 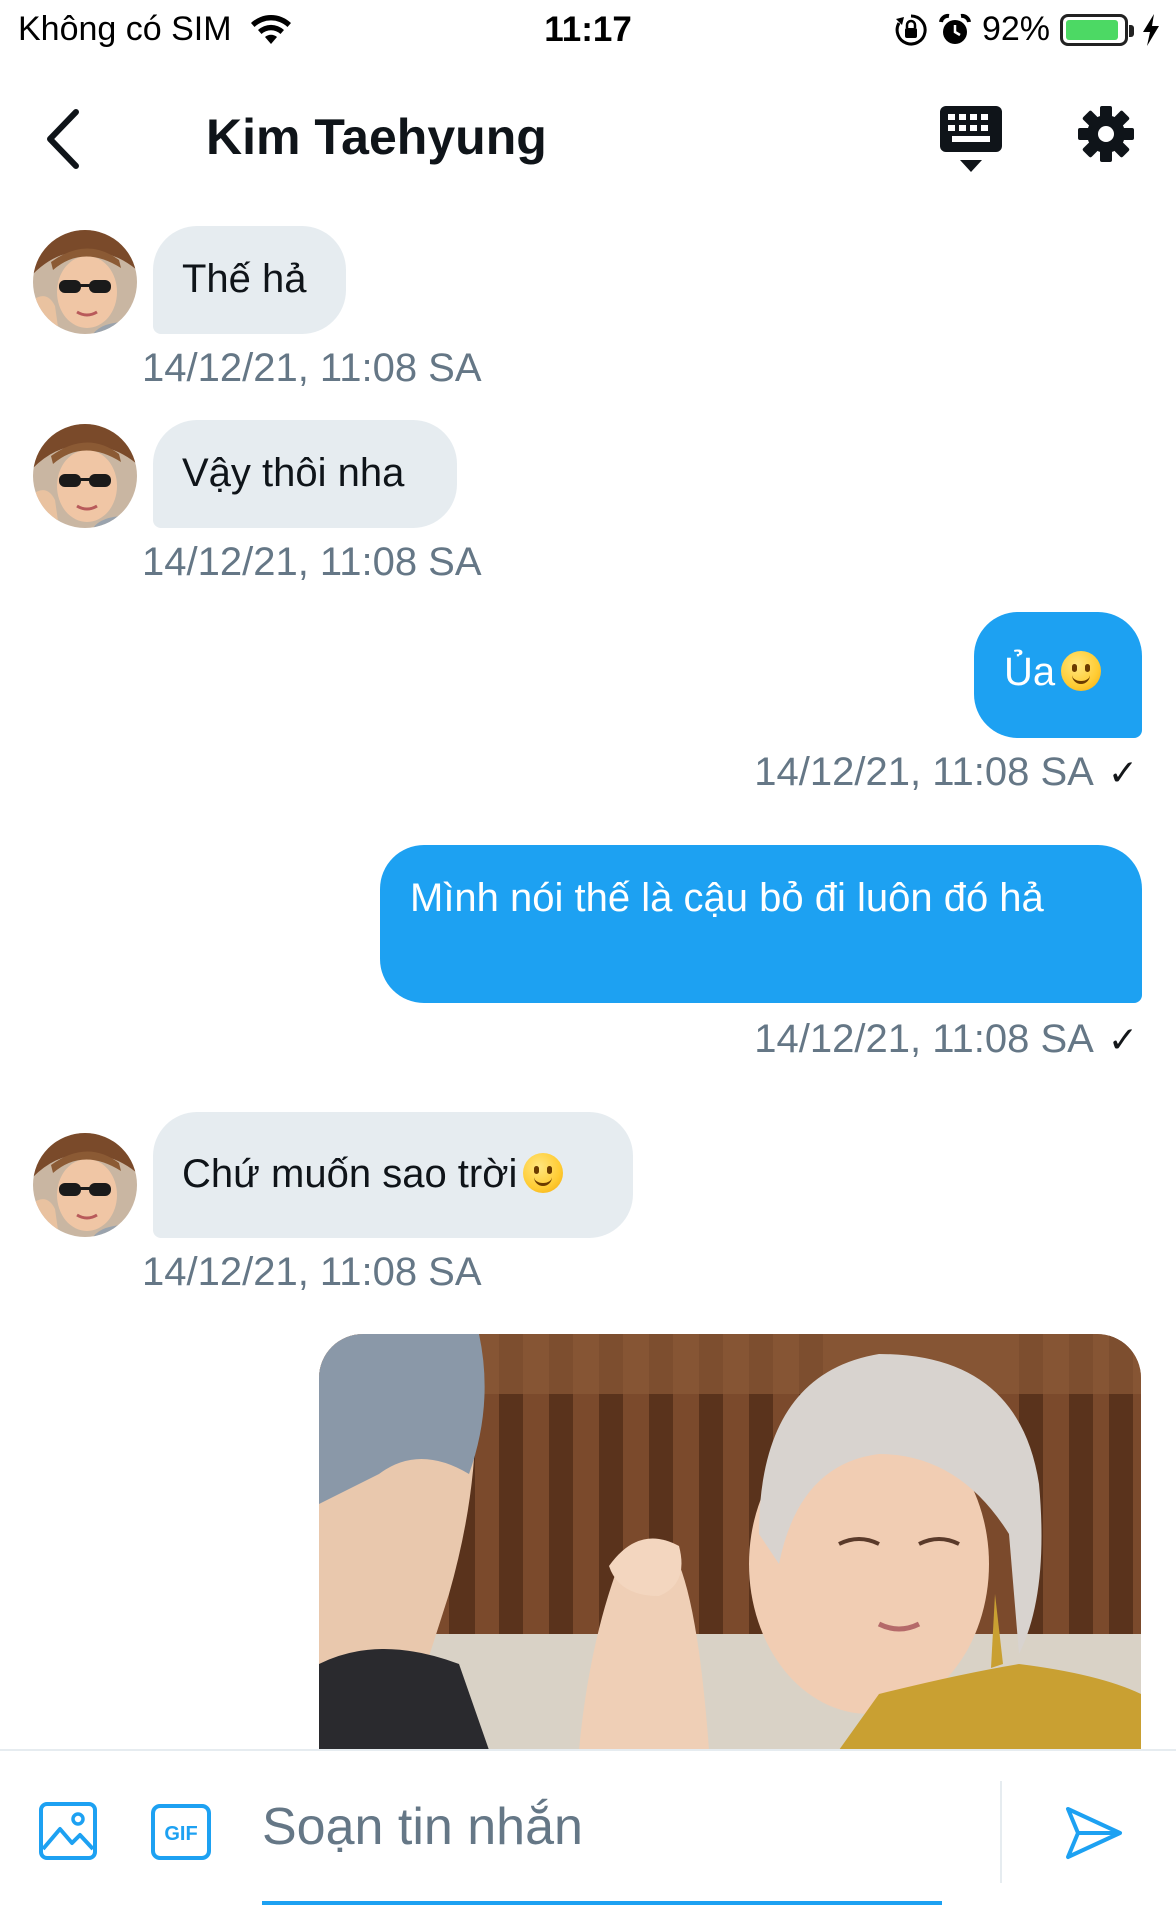 What do you see at coordinates (602, 1827) in the screenshot?
I see `message-input` at bounding box center [602, 1827].